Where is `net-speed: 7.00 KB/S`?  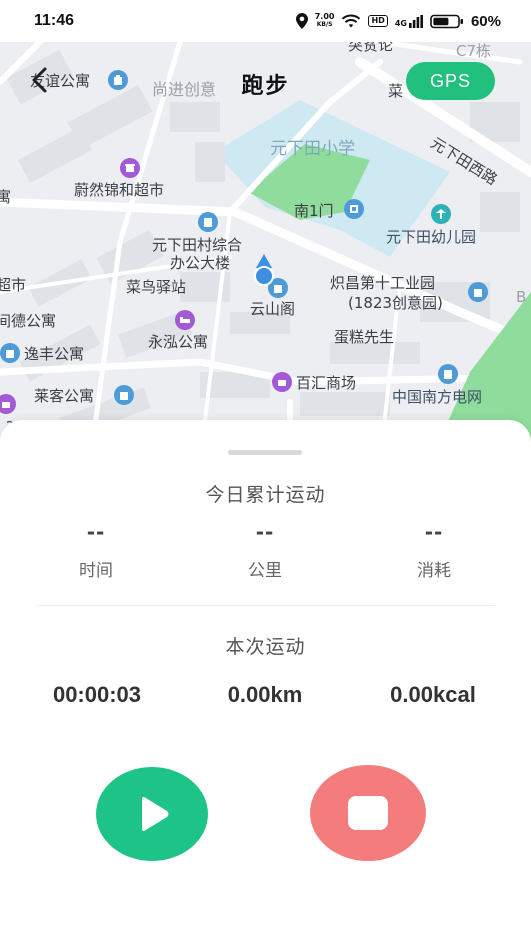
net-speed: 7.00 KB/S is located at coordinates (325, 21).